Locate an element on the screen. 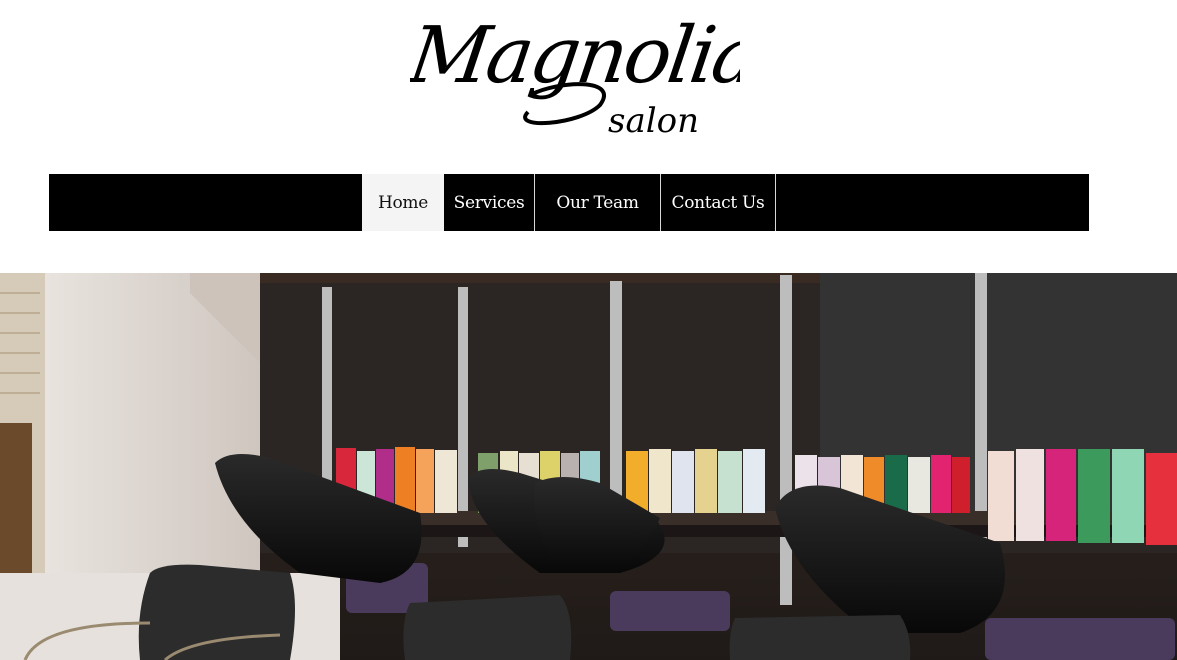 The image size is (1177, 660). main-navigation: Home Services Our Team Contact Us is located at coordinates (569, 202).